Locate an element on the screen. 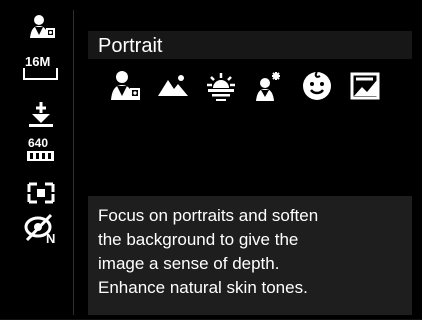  landscape-icon is located at coordinates (173, 86).